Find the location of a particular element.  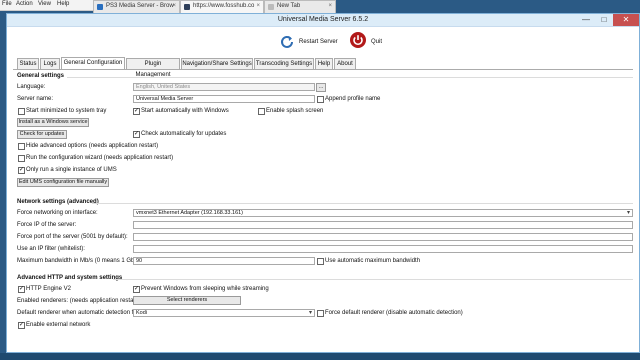

tab-general-configuration: General Configuration is located at coordinates (93, 63).